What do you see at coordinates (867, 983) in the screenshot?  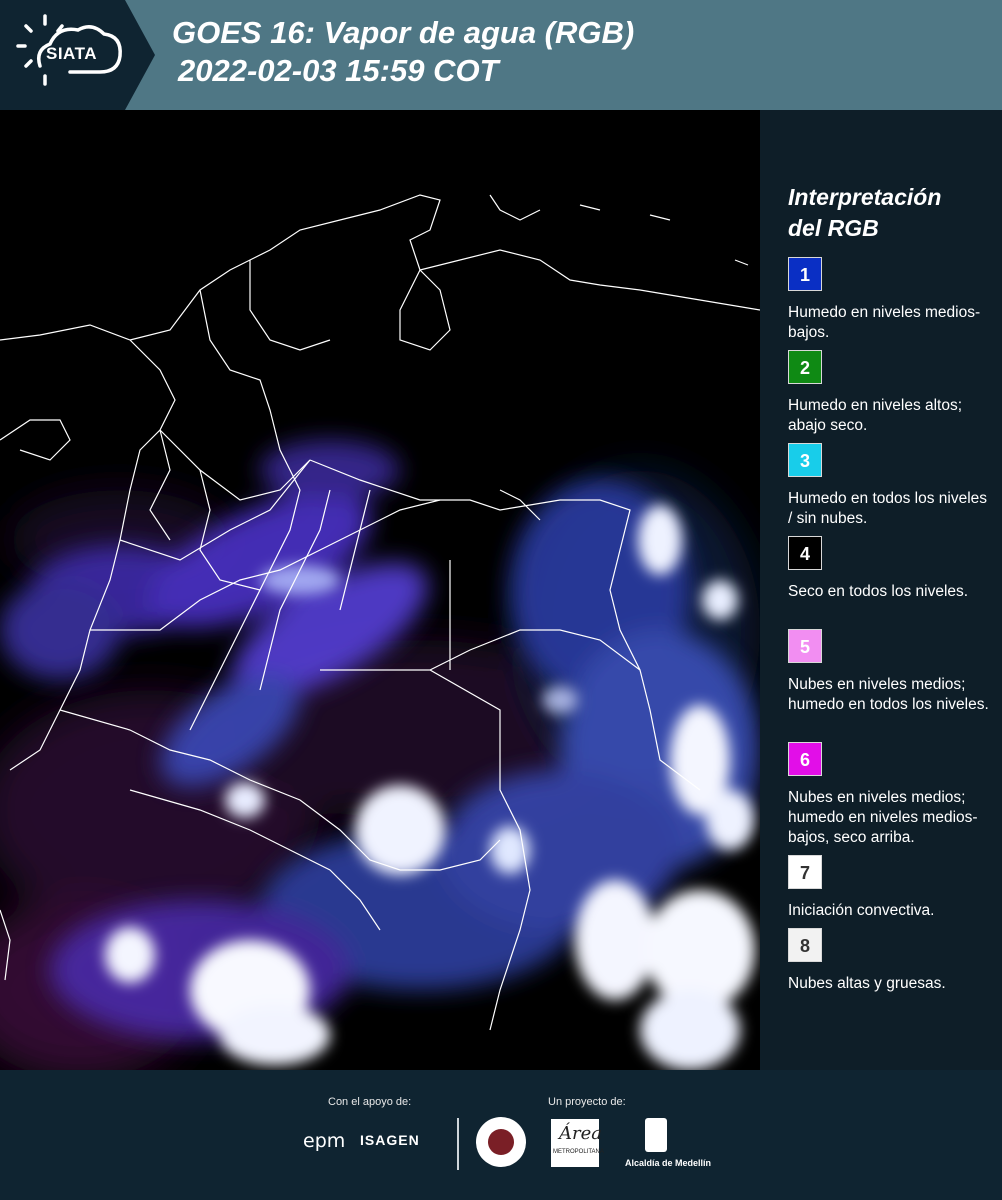 I see `legend-label-8: Nubes altas y gruesas.` at bounding box center [867, 983].